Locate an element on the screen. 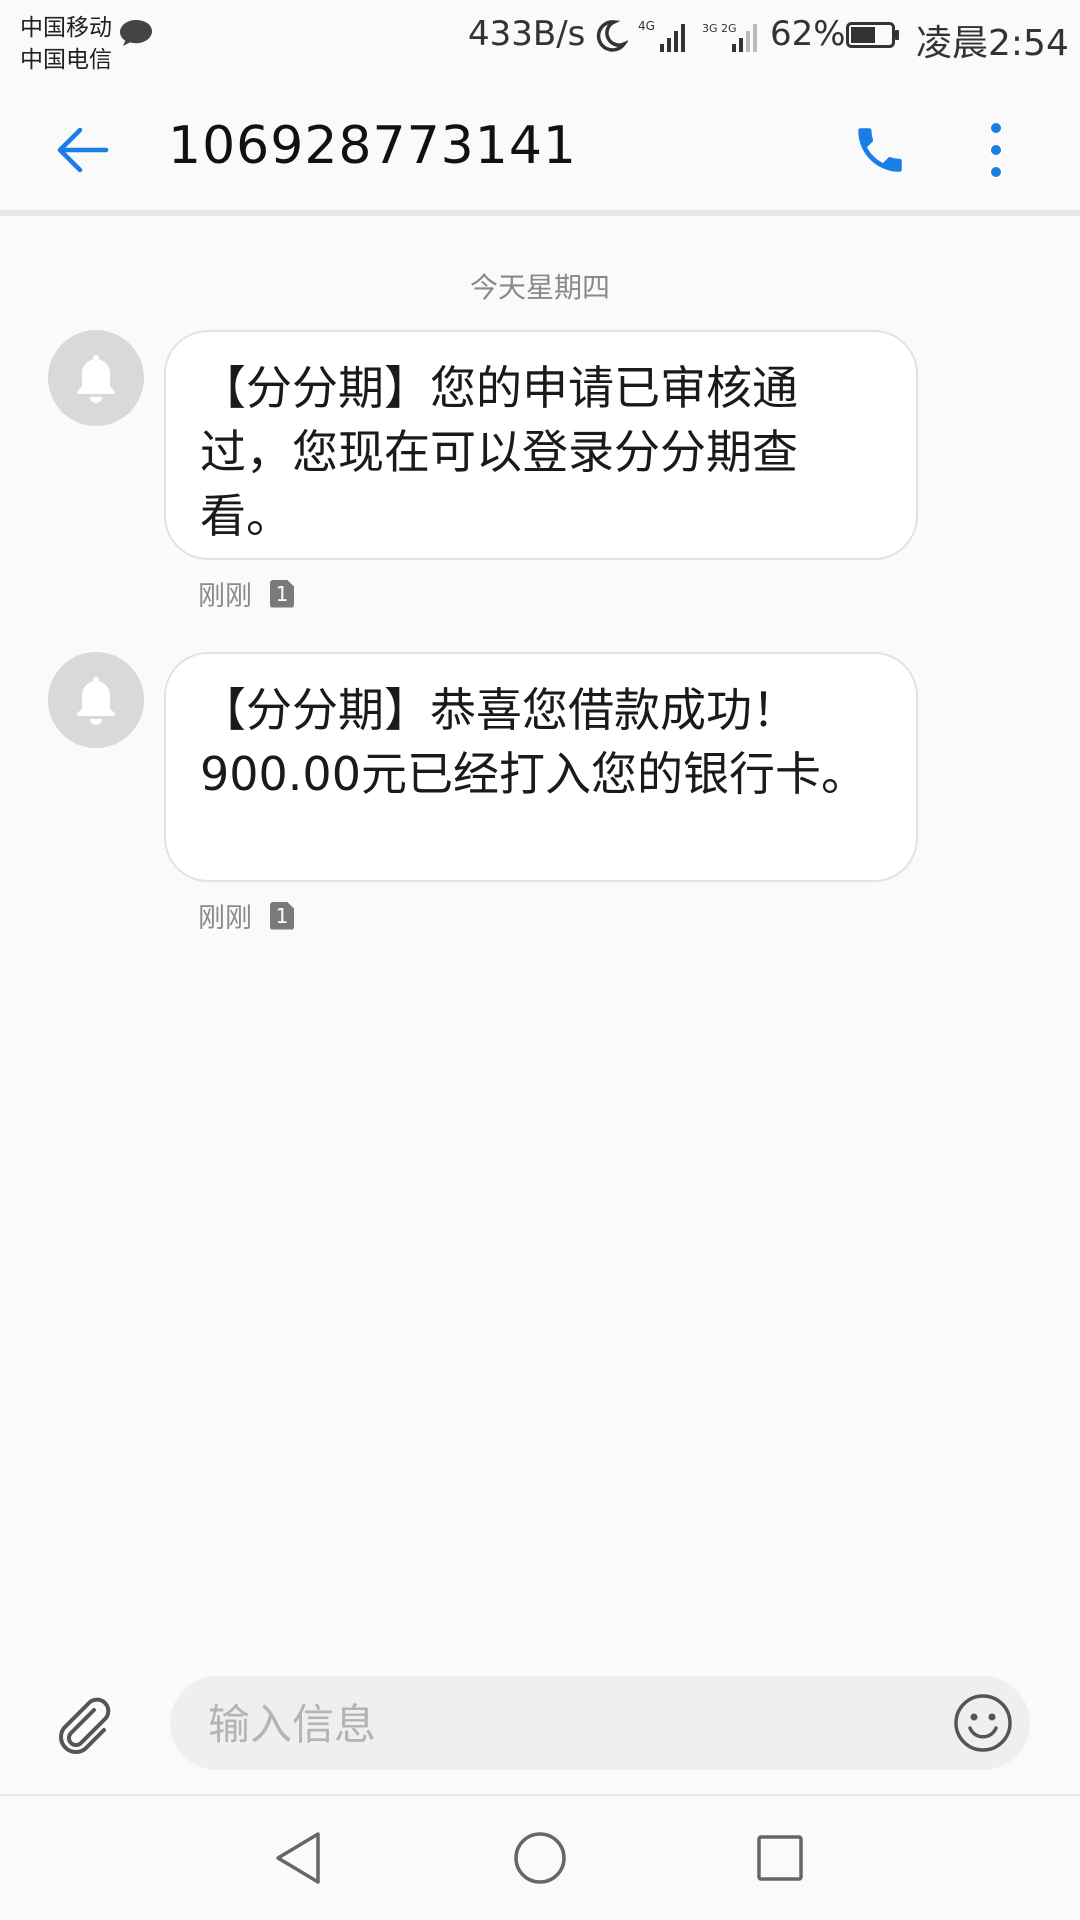 This screenshot has height=1920, width=1080. phone-icon is located at coordinates (880, 150).